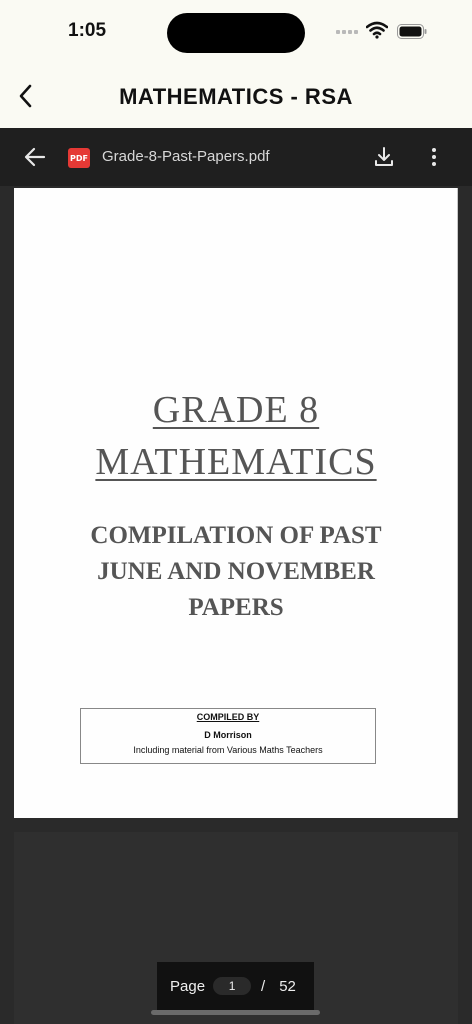 Image resolution: width=472 pixels, height=1024 pixels. I want to click on app-header: MATHEMATICS - RSA, so click(236, 95).